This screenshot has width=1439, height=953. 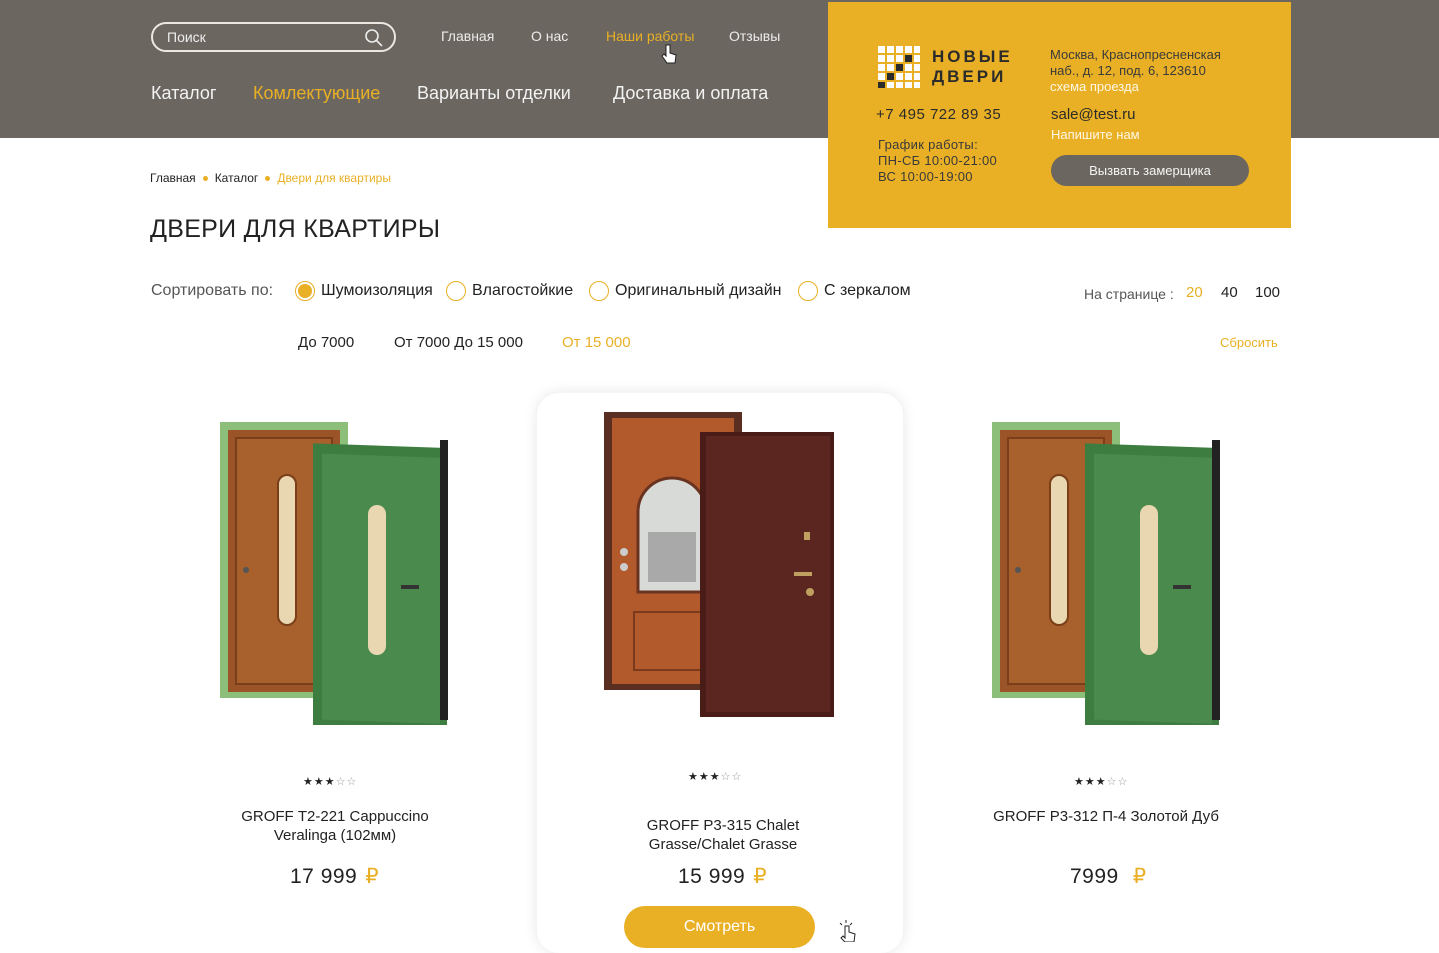 I want to click on hours-sunday: ВС 10:00-19:00, so click(x=925, y=176).